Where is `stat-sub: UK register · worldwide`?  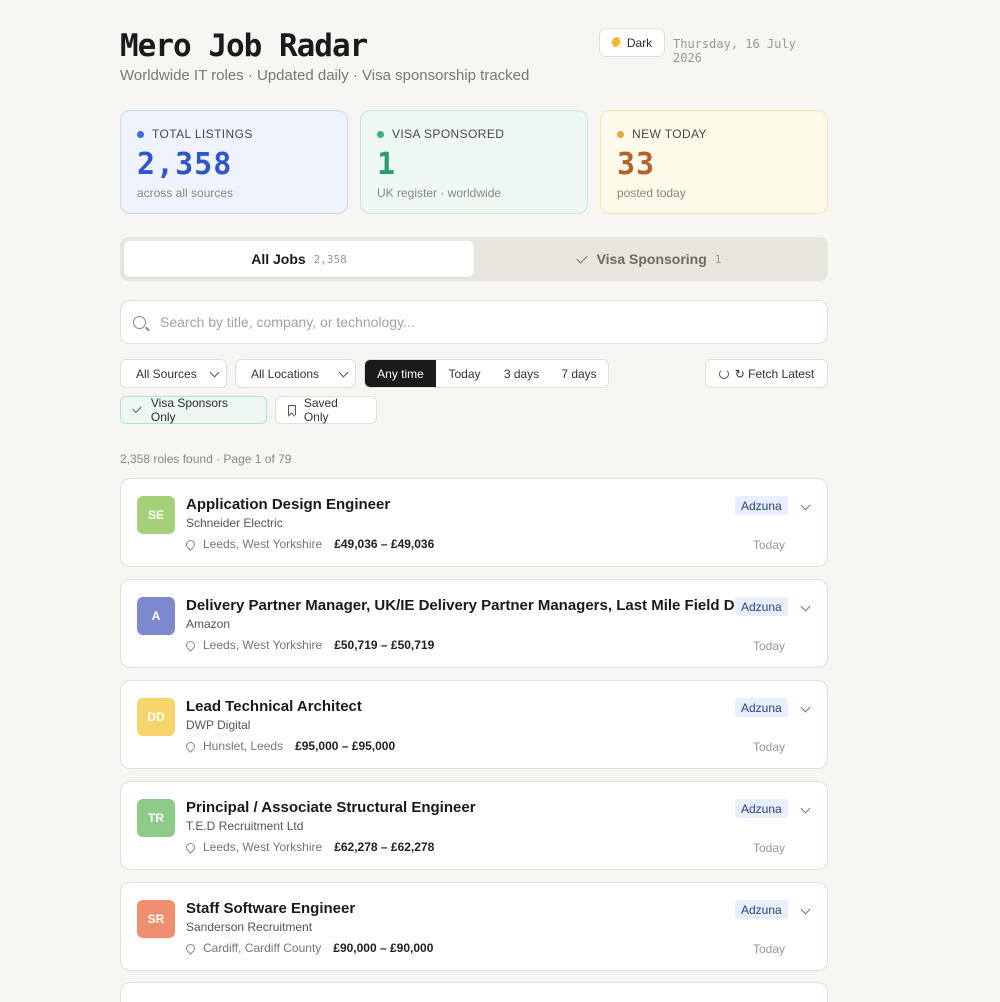
stat-sub: UK register · worldwide is located at coordinates (439, 193).